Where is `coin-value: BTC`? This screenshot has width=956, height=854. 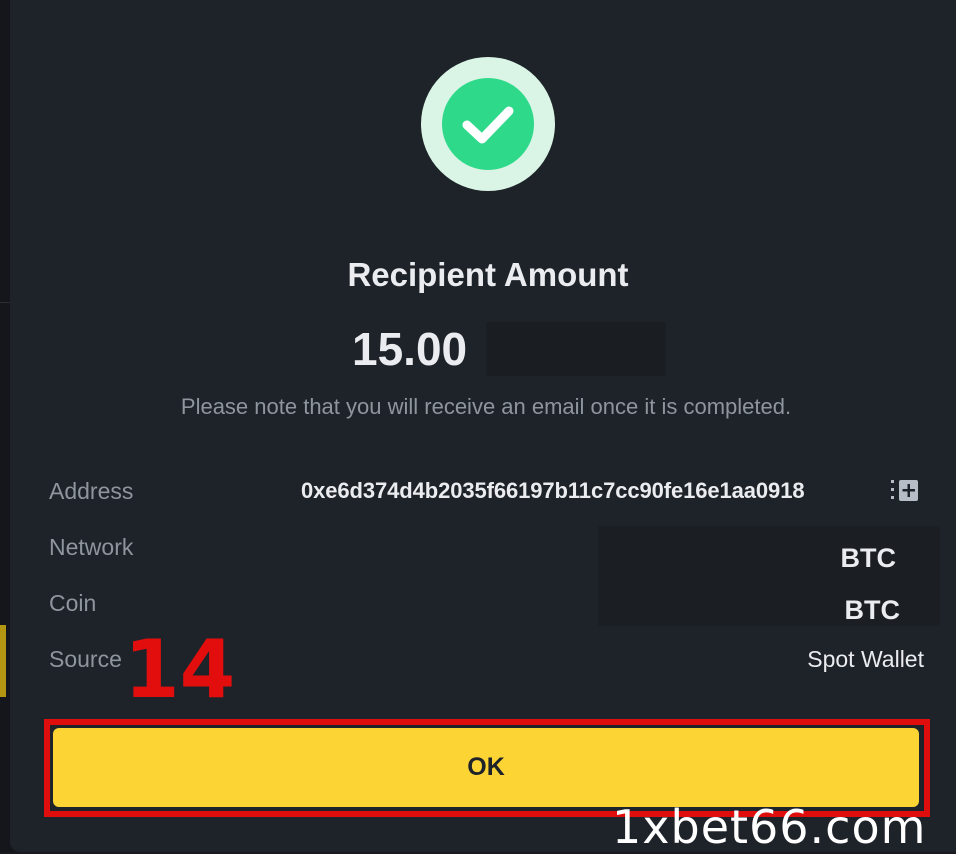
coin-value: BTC is located at coordinates (872, 610).